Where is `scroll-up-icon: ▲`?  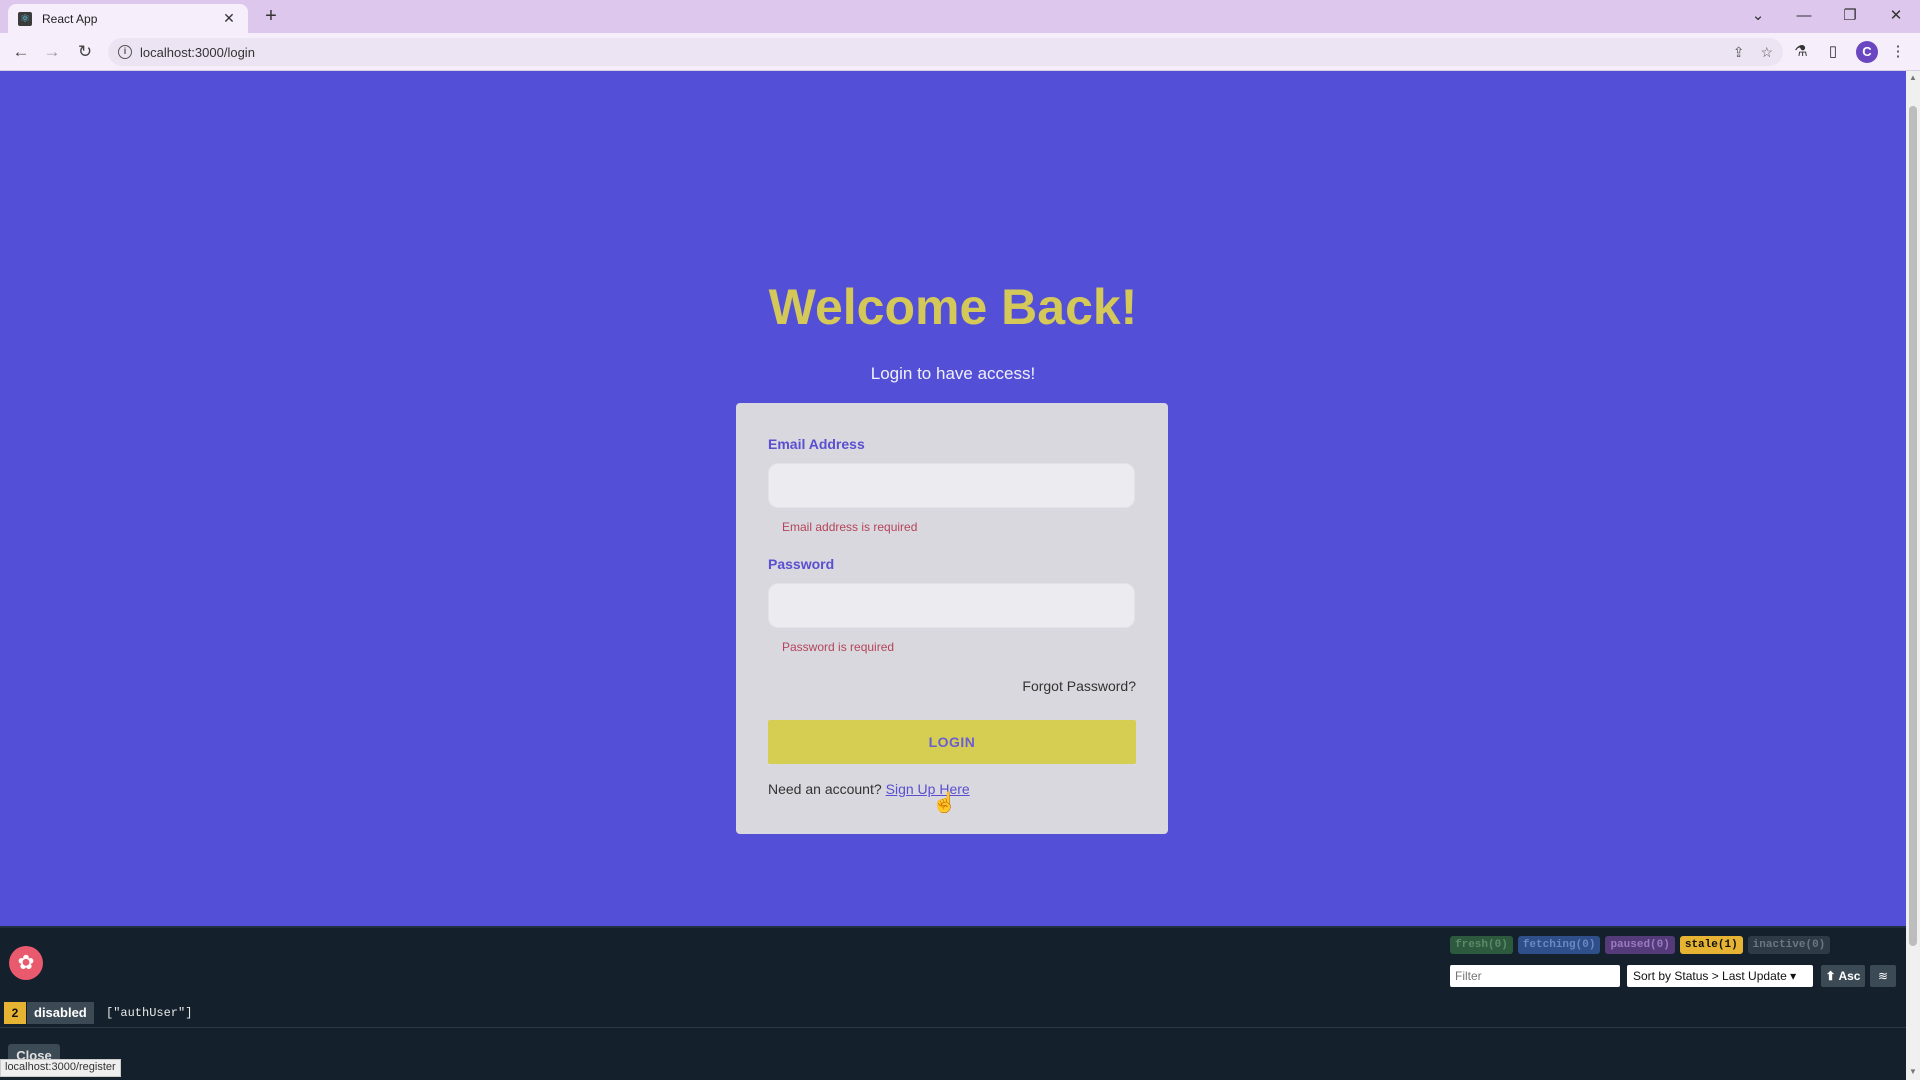
scroll-up-icon: ▲ is located at coordinates (1913, 77).